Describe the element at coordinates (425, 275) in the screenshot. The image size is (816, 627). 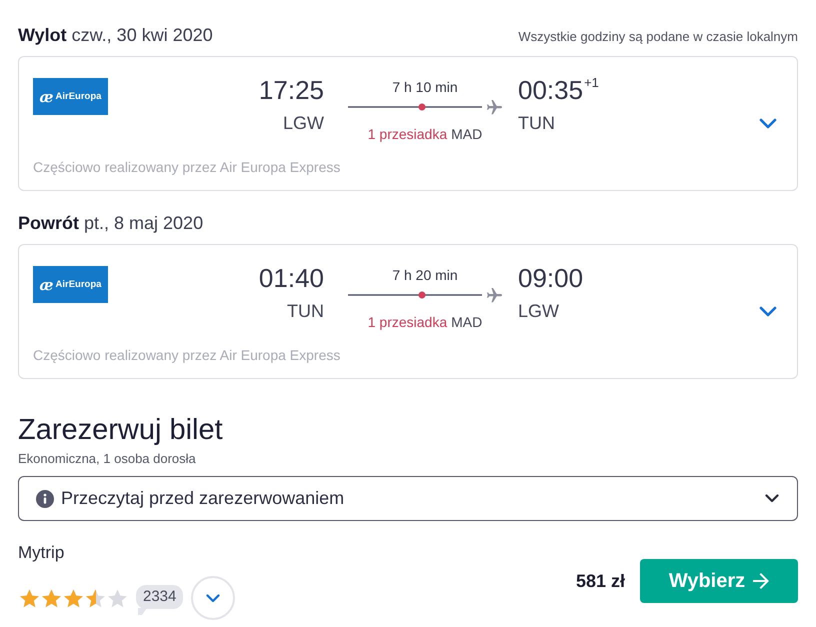
I see `flight-duration: 7 h 20 min` at that location.